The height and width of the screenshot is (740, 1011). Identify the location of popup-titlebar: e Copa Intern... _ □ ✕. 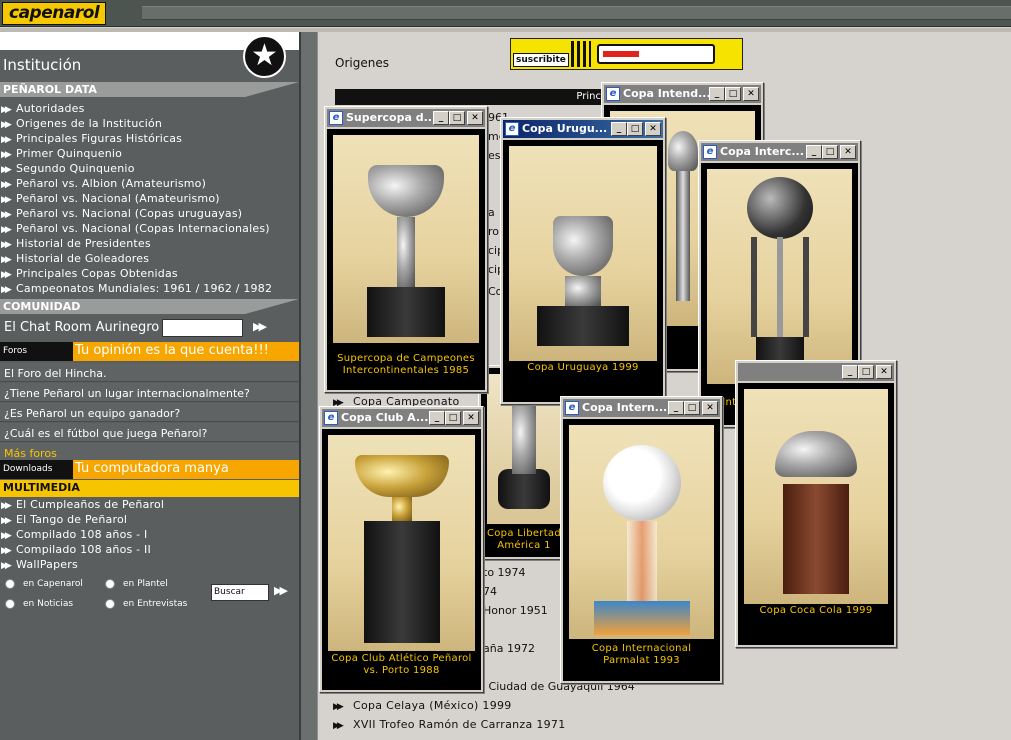
(641, 408).